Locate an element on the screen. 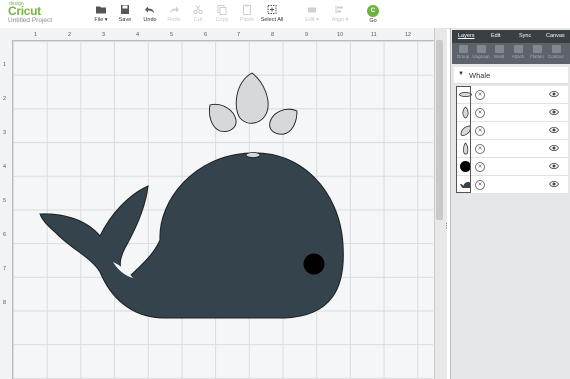 Image resolution: width=570 pixels, height=379 pixels. tab-canvas: Canvas is located at coordinates (555, 36).